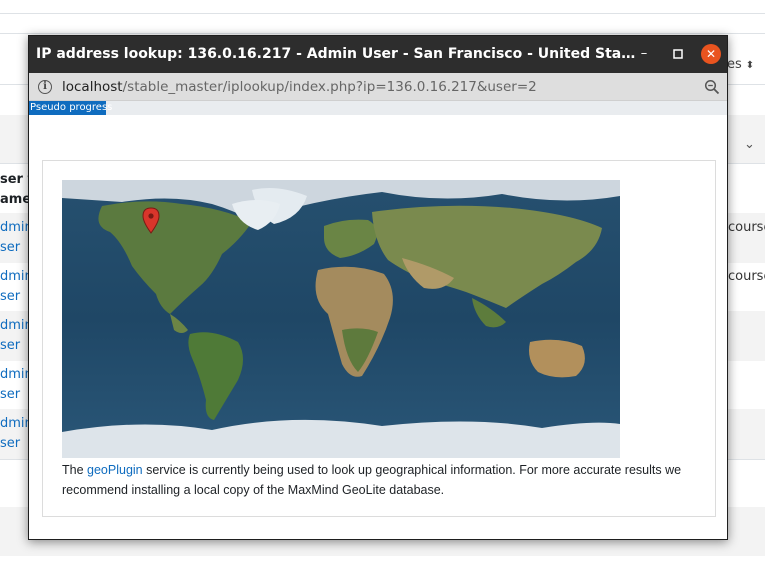 The height and width of the screenshot is (563, 765). Describe the element at coordinates (71, 107) in the screenshot. I see `progress-label: Pseudo progress` at that location.